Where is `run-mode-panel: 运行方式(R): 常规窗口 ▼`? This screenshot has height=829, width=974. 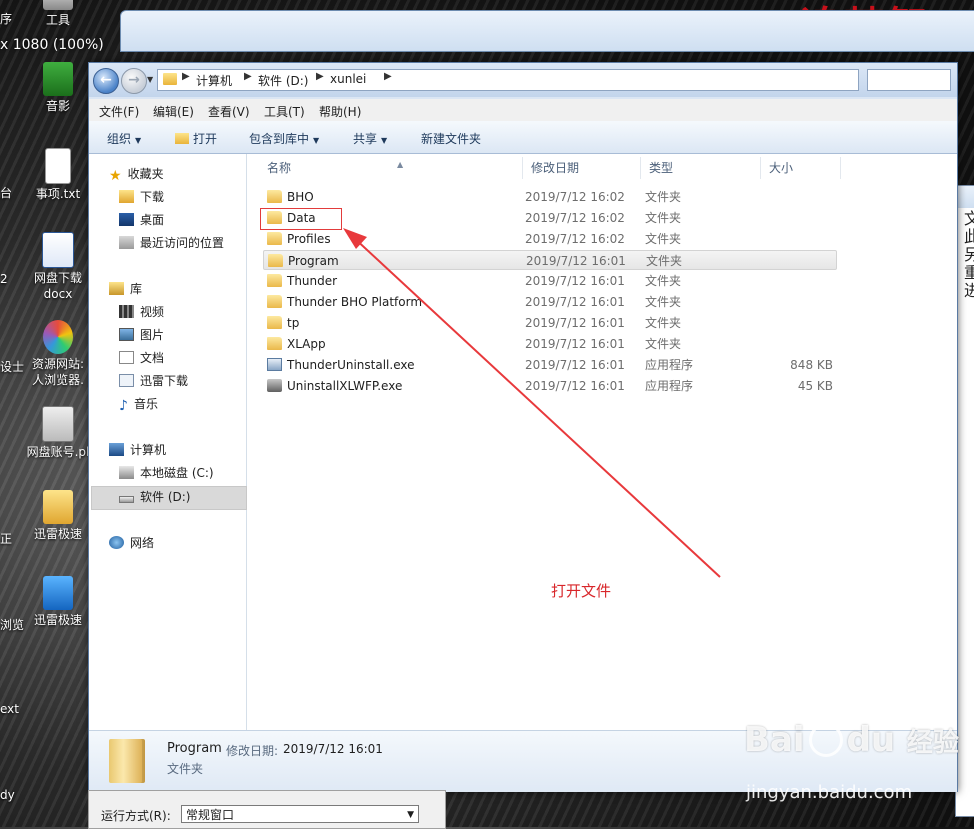
run-mode-panel: 运行方式(R): 常规窗口 ▼ is located at coordinates (267, 809).